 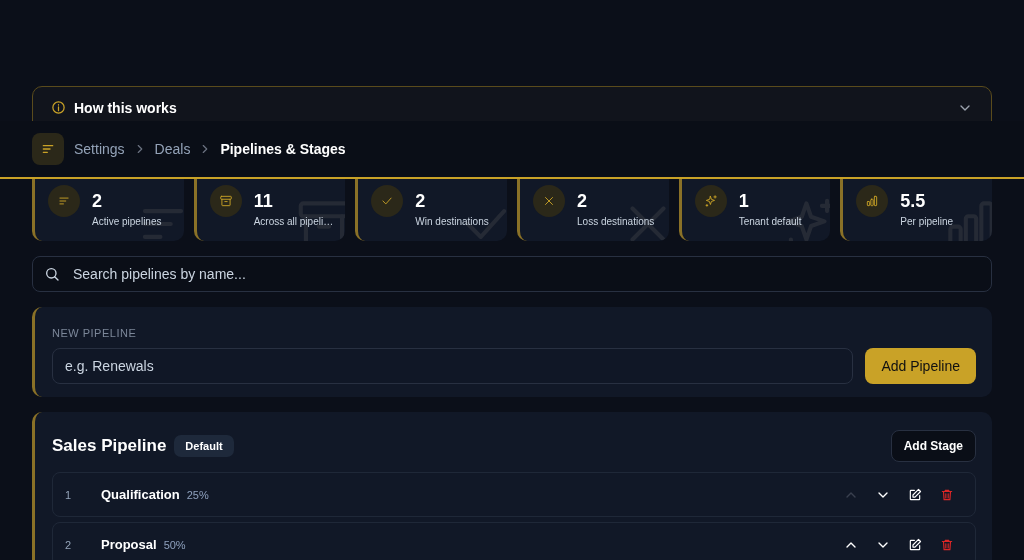 What do you see at coordinates (175, 544) in the screenshot?
I see `stage-probability: 50%` at bounding box center [175, 544].